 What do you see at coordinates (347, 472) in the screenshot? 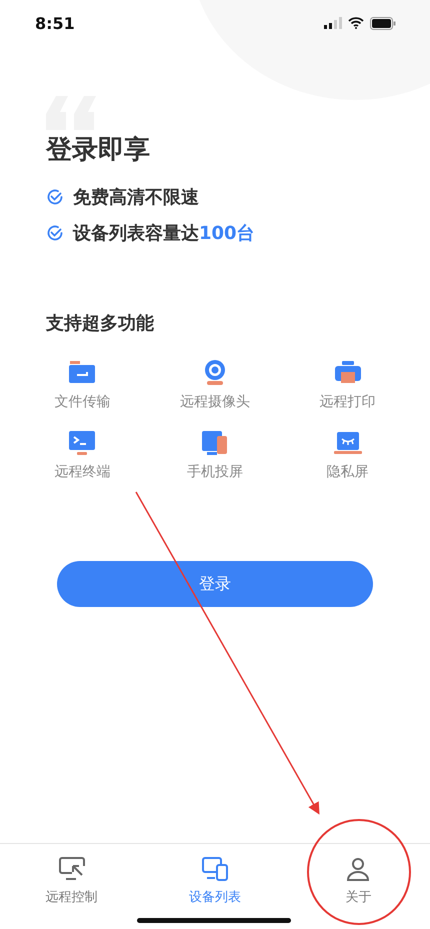
I see `feature-label: 隐私屏` at bounding box center [347, 472].